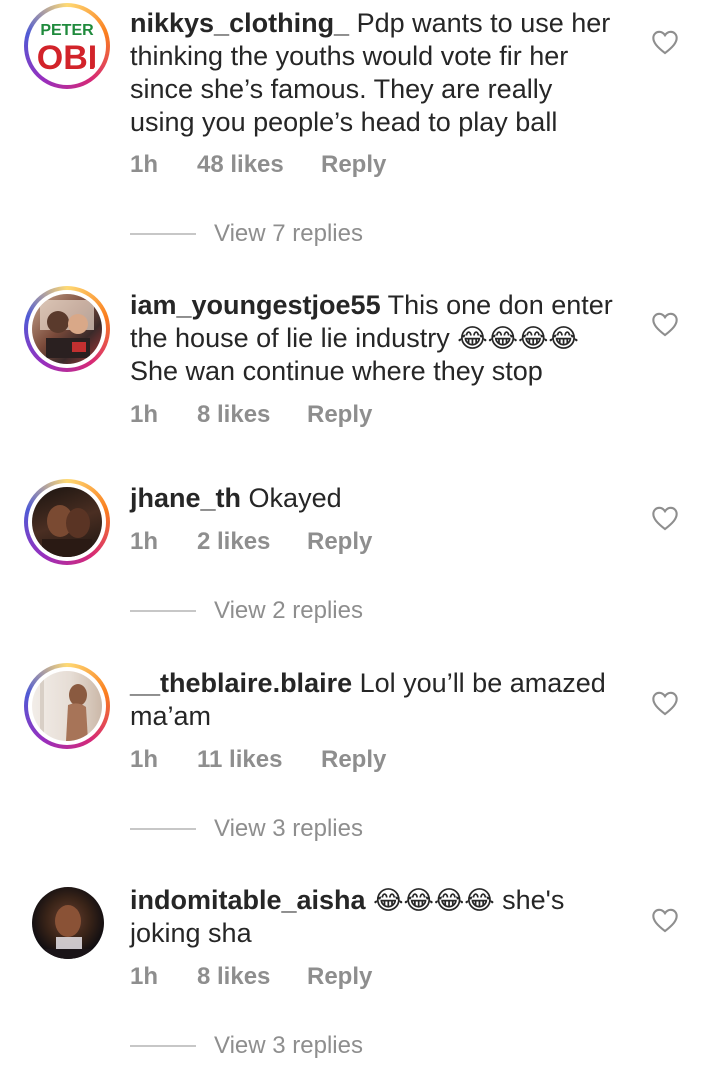 The image size is (720, 1081). Describe the element at coordinates (255, 305) in the screenshot. I see `comment-username: iam_youngestjoe55` at that location.